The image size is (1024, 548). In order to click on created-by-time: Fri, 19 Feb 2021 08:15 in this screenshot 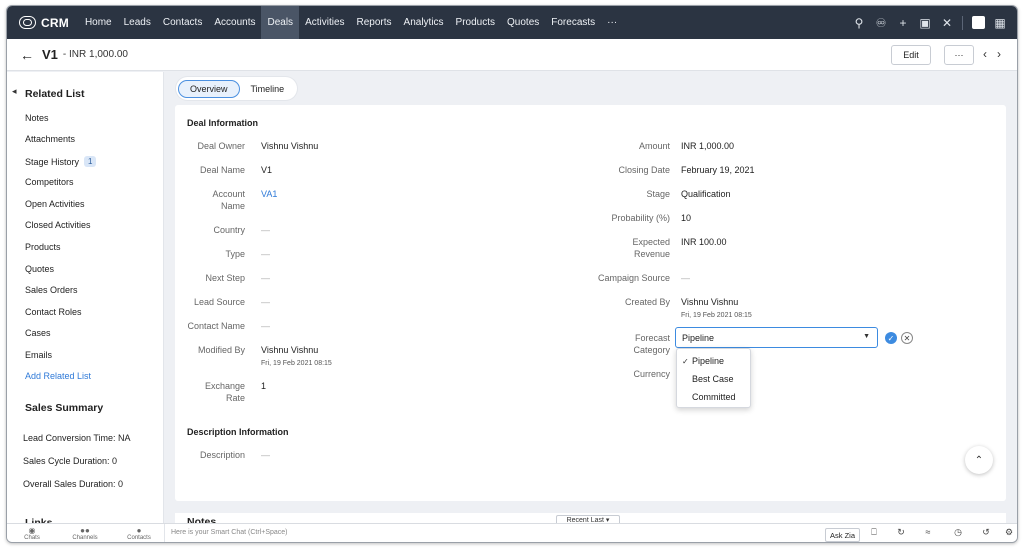, I will do `click(716, 315)`.